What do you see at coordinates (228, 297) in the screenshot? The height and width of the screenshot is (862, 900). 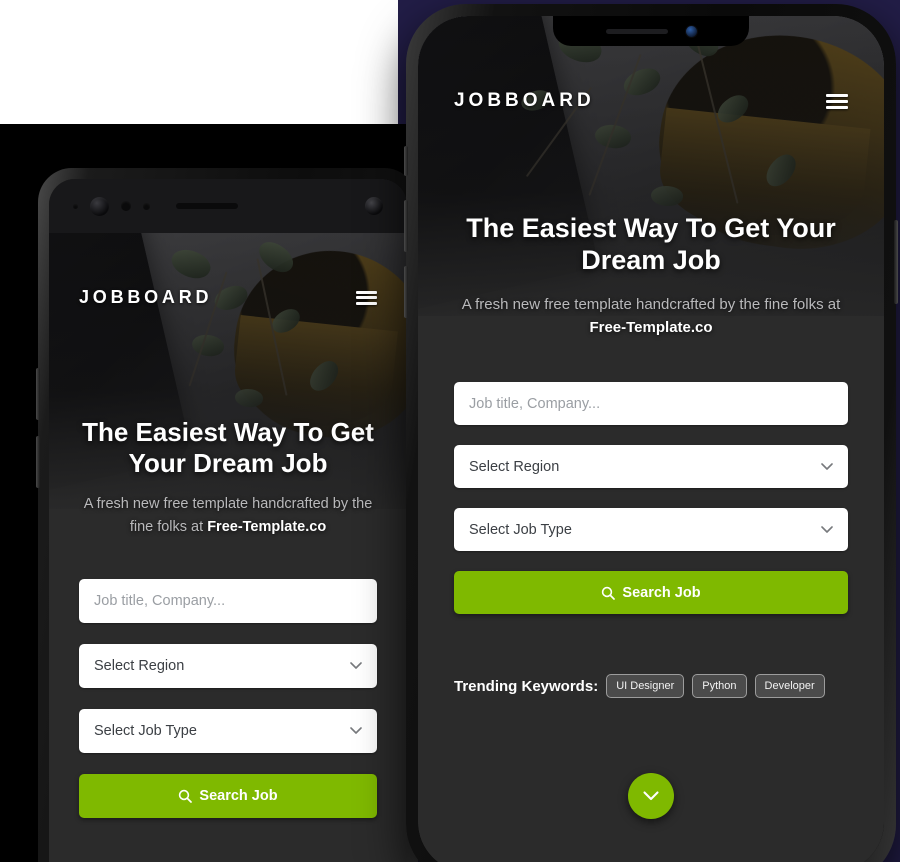 I see `android-navbar: JOBBOARD` at bounding box center [228, 297].